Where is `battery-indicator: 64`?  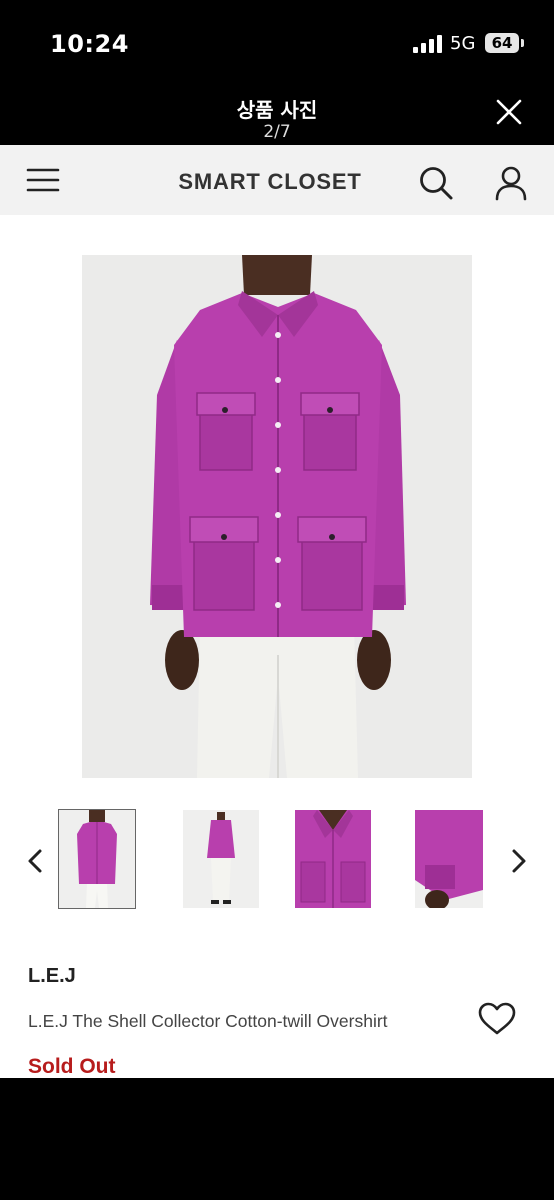 battery-indicator: 64 is located at coordinates (502, 43).